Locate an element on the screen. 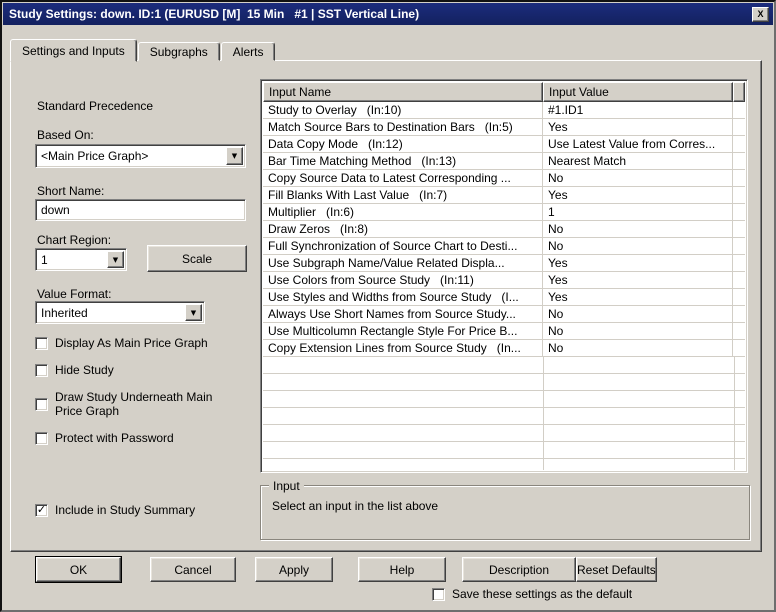 This screenshot has height=612, width=776. short-name-label: Short Name: is located at coordinates (71, 191).